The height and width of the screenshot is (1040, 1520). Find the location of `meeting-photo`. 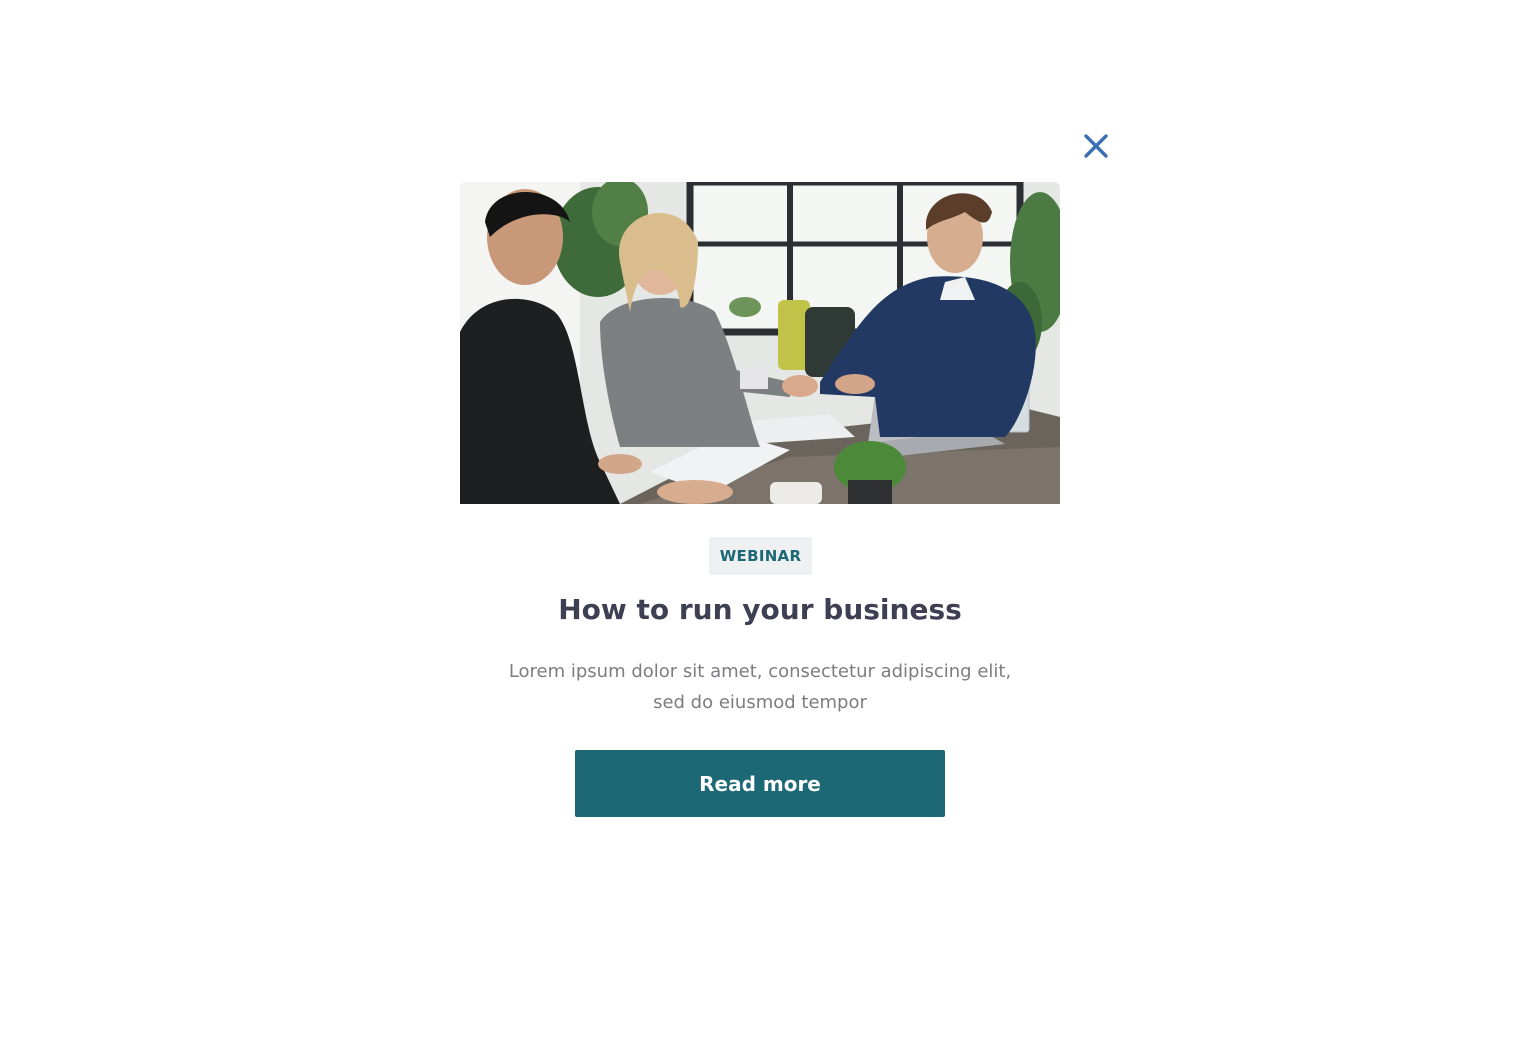

meeting-photo is located at coordinates (760, 343).